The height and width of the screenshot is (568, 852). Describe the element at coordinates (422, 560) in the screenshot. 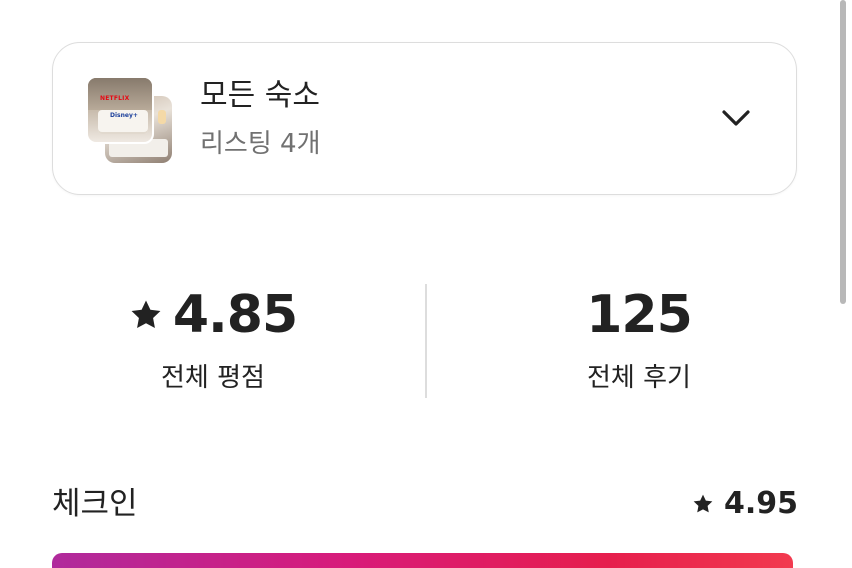

I see `category-rating-bar` at that location.